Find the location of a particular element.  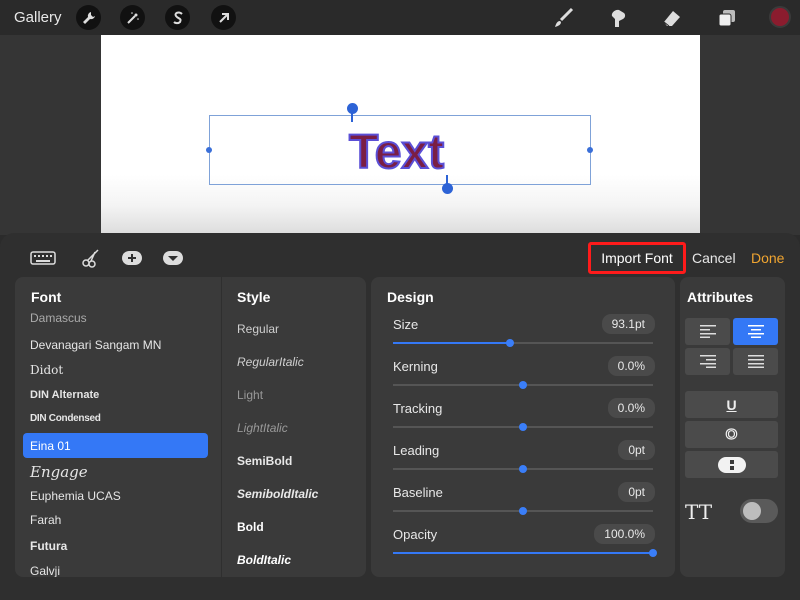

rotate-handle-bottom is located at coordinates (447, 188).